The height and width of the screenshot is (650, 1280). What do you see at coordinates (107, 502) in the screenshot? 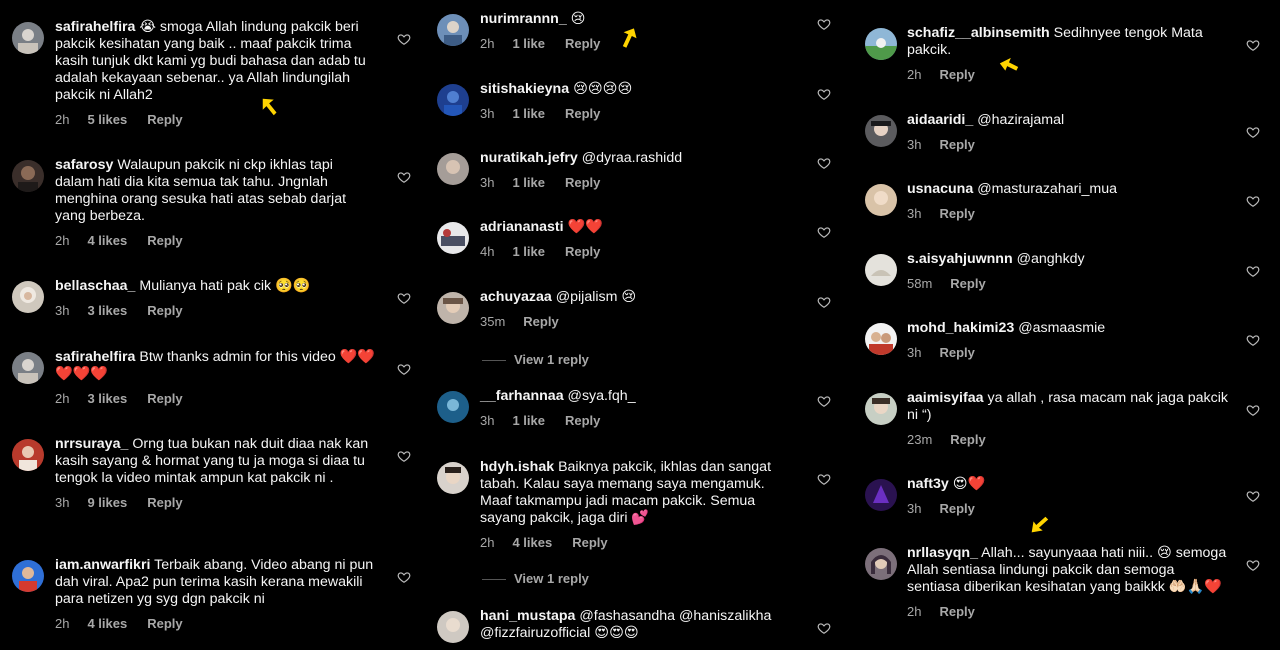
I see `comment-likes: 9 likes` at bounding box center [107, 502].